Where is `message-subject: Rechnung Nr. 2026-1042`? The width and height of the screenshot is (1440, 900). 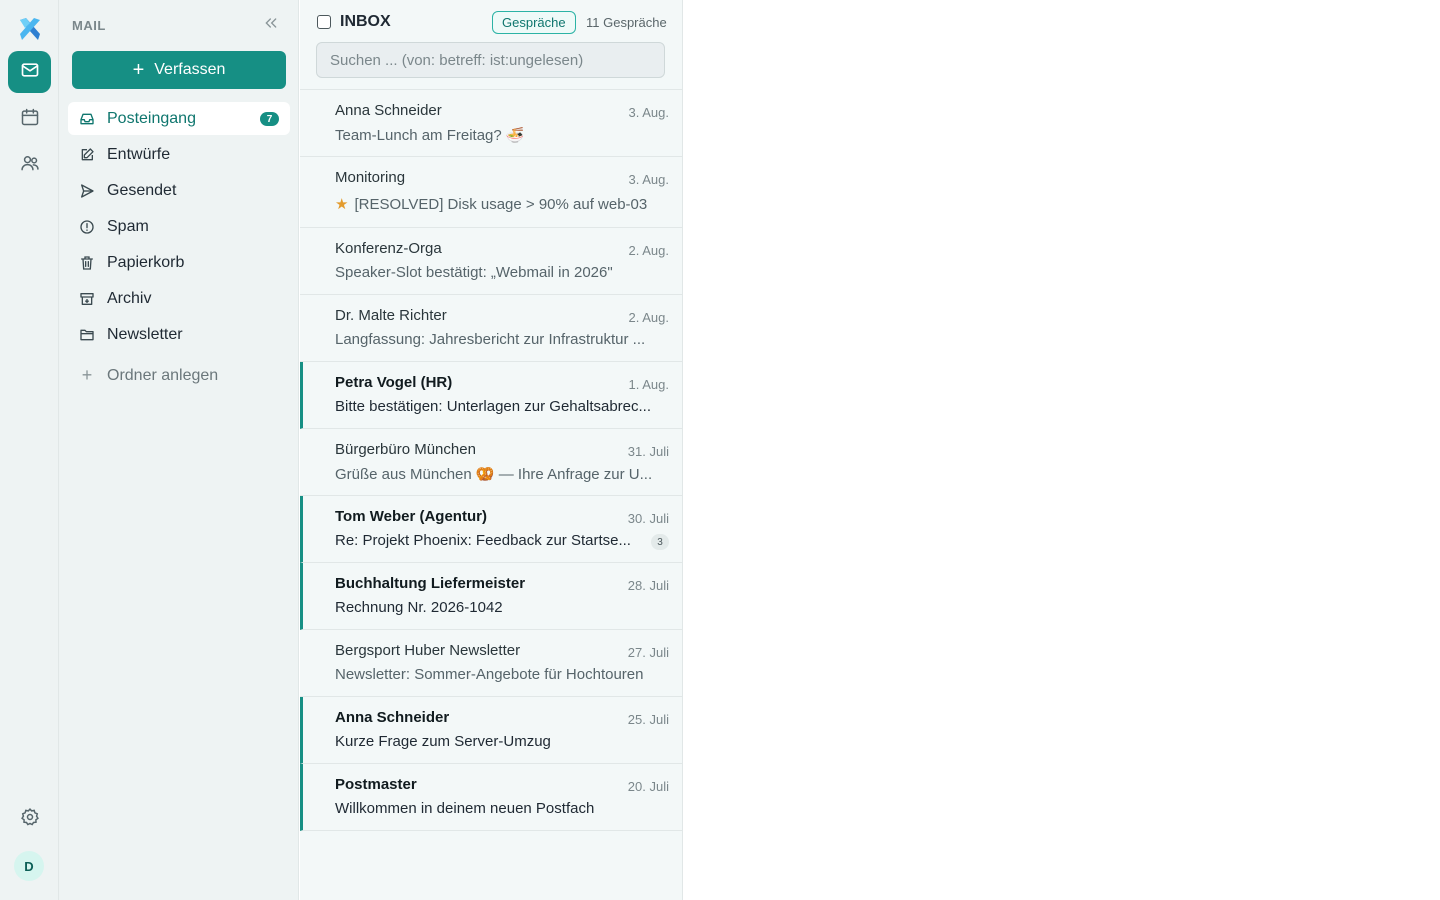
message-subject: Rechnung Nr. 2026-1042 is located at coordinates (419, 607).